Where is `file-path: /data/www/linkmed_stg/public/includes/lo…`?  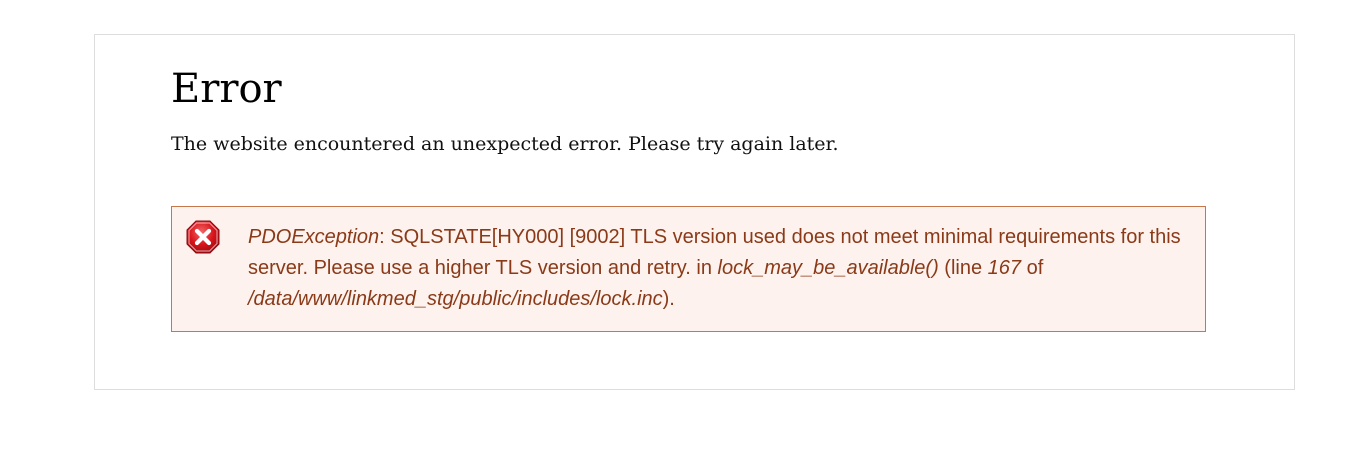 file-path: /data/www/linkmed_stg/public/includes/lo… is located at coordinates (455, 299).